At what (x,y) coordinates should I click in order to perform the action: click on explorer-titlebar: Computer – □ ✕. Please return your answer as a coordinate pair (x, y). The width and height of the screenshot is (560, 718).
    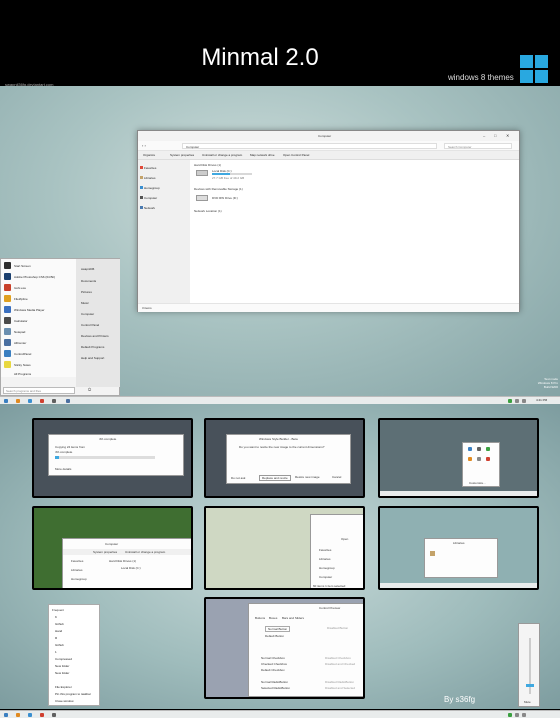
    Looking at the image, I should click on (328, 136).